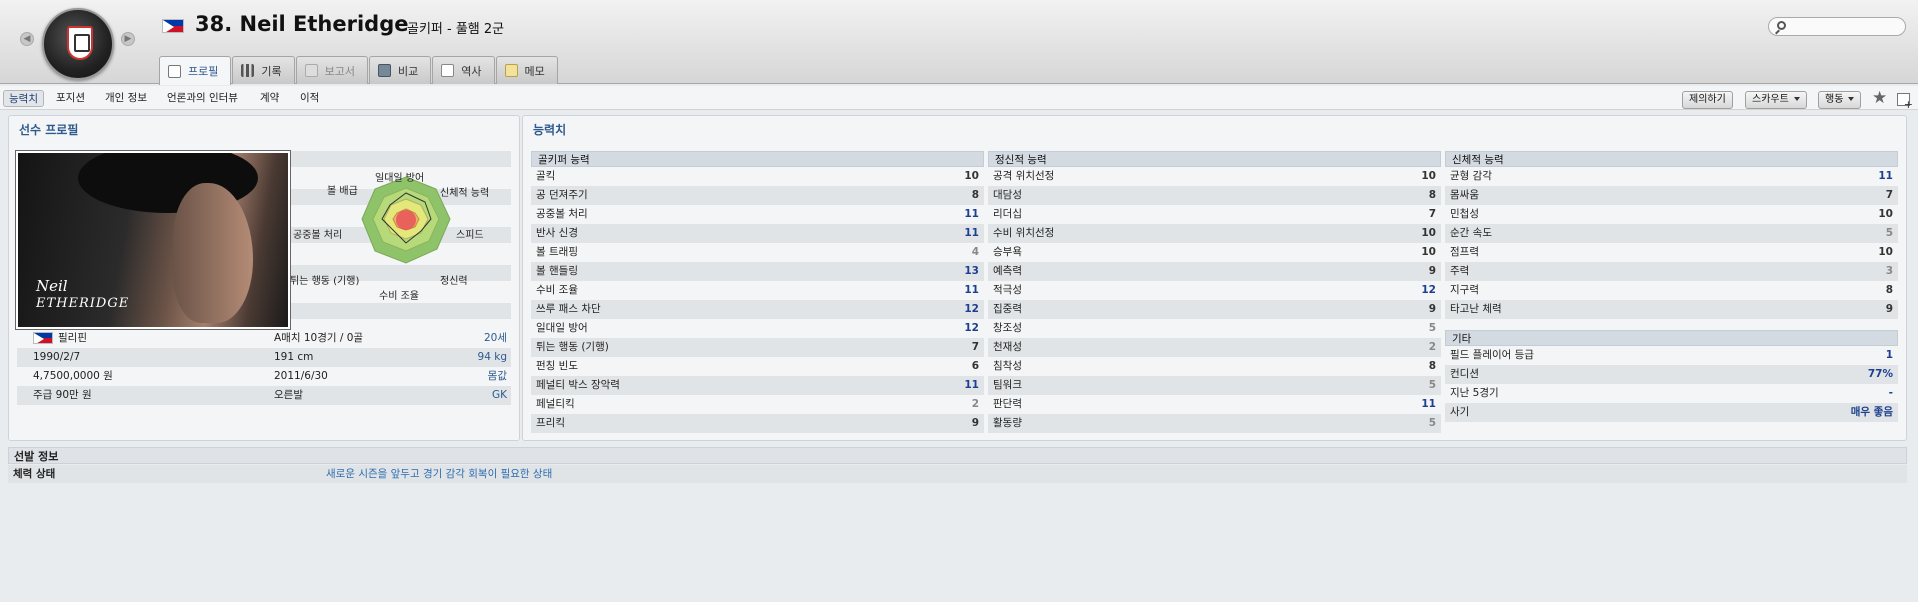 Image resolution: width=1918 pixels, height=602 pixels. What do you see at coordinates (1846, 26) in the screenshot?
I see `search-input` at bounding box center [1846, 26].